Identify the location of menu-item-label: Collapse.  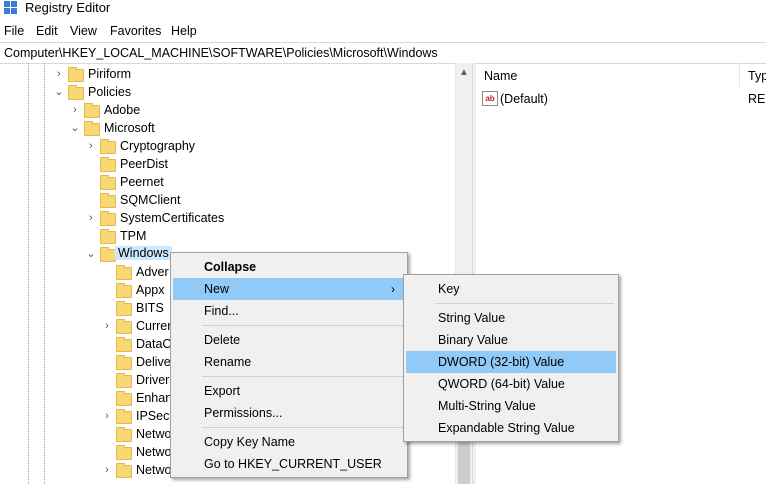
(230, 267).